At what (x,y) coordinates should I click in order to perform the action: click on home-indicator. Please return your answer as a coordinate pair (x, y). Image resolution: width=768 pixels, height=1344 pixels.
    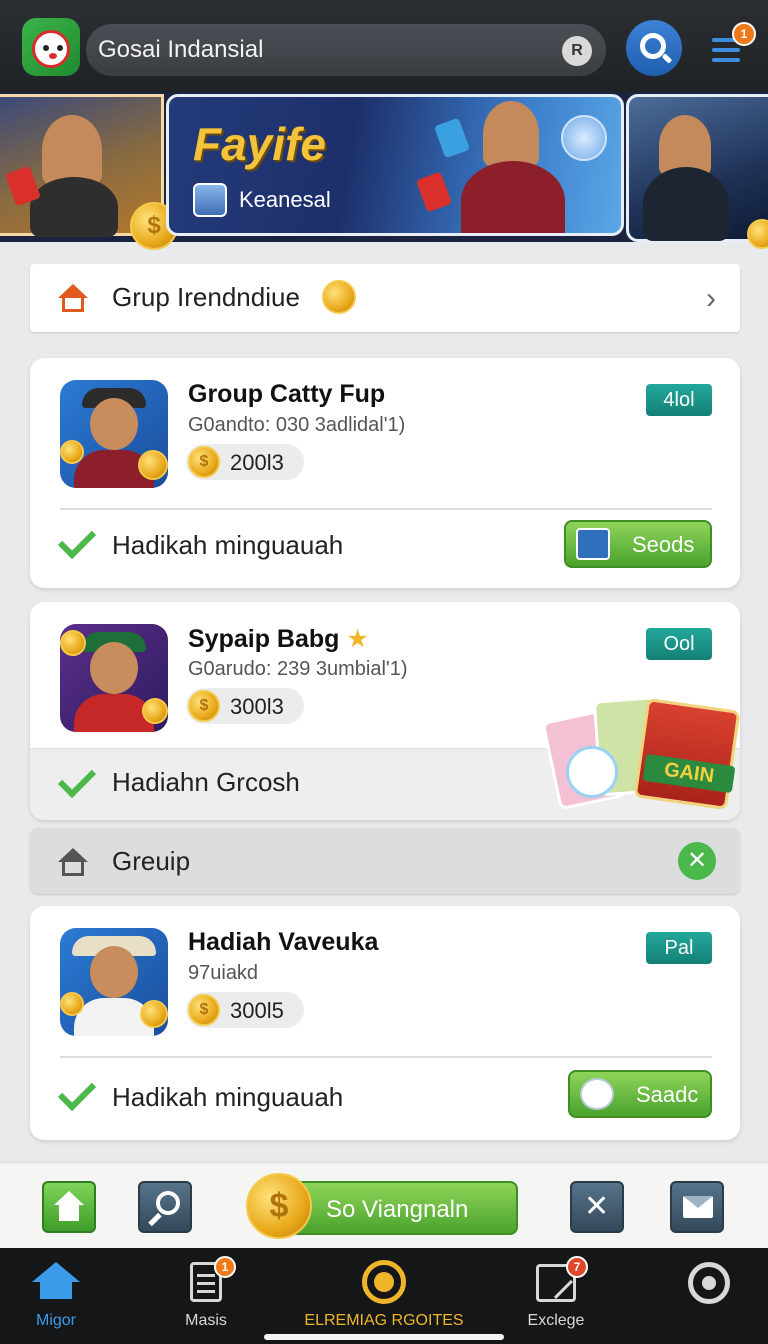
    Looking at the image, I should click on (384, 1337).